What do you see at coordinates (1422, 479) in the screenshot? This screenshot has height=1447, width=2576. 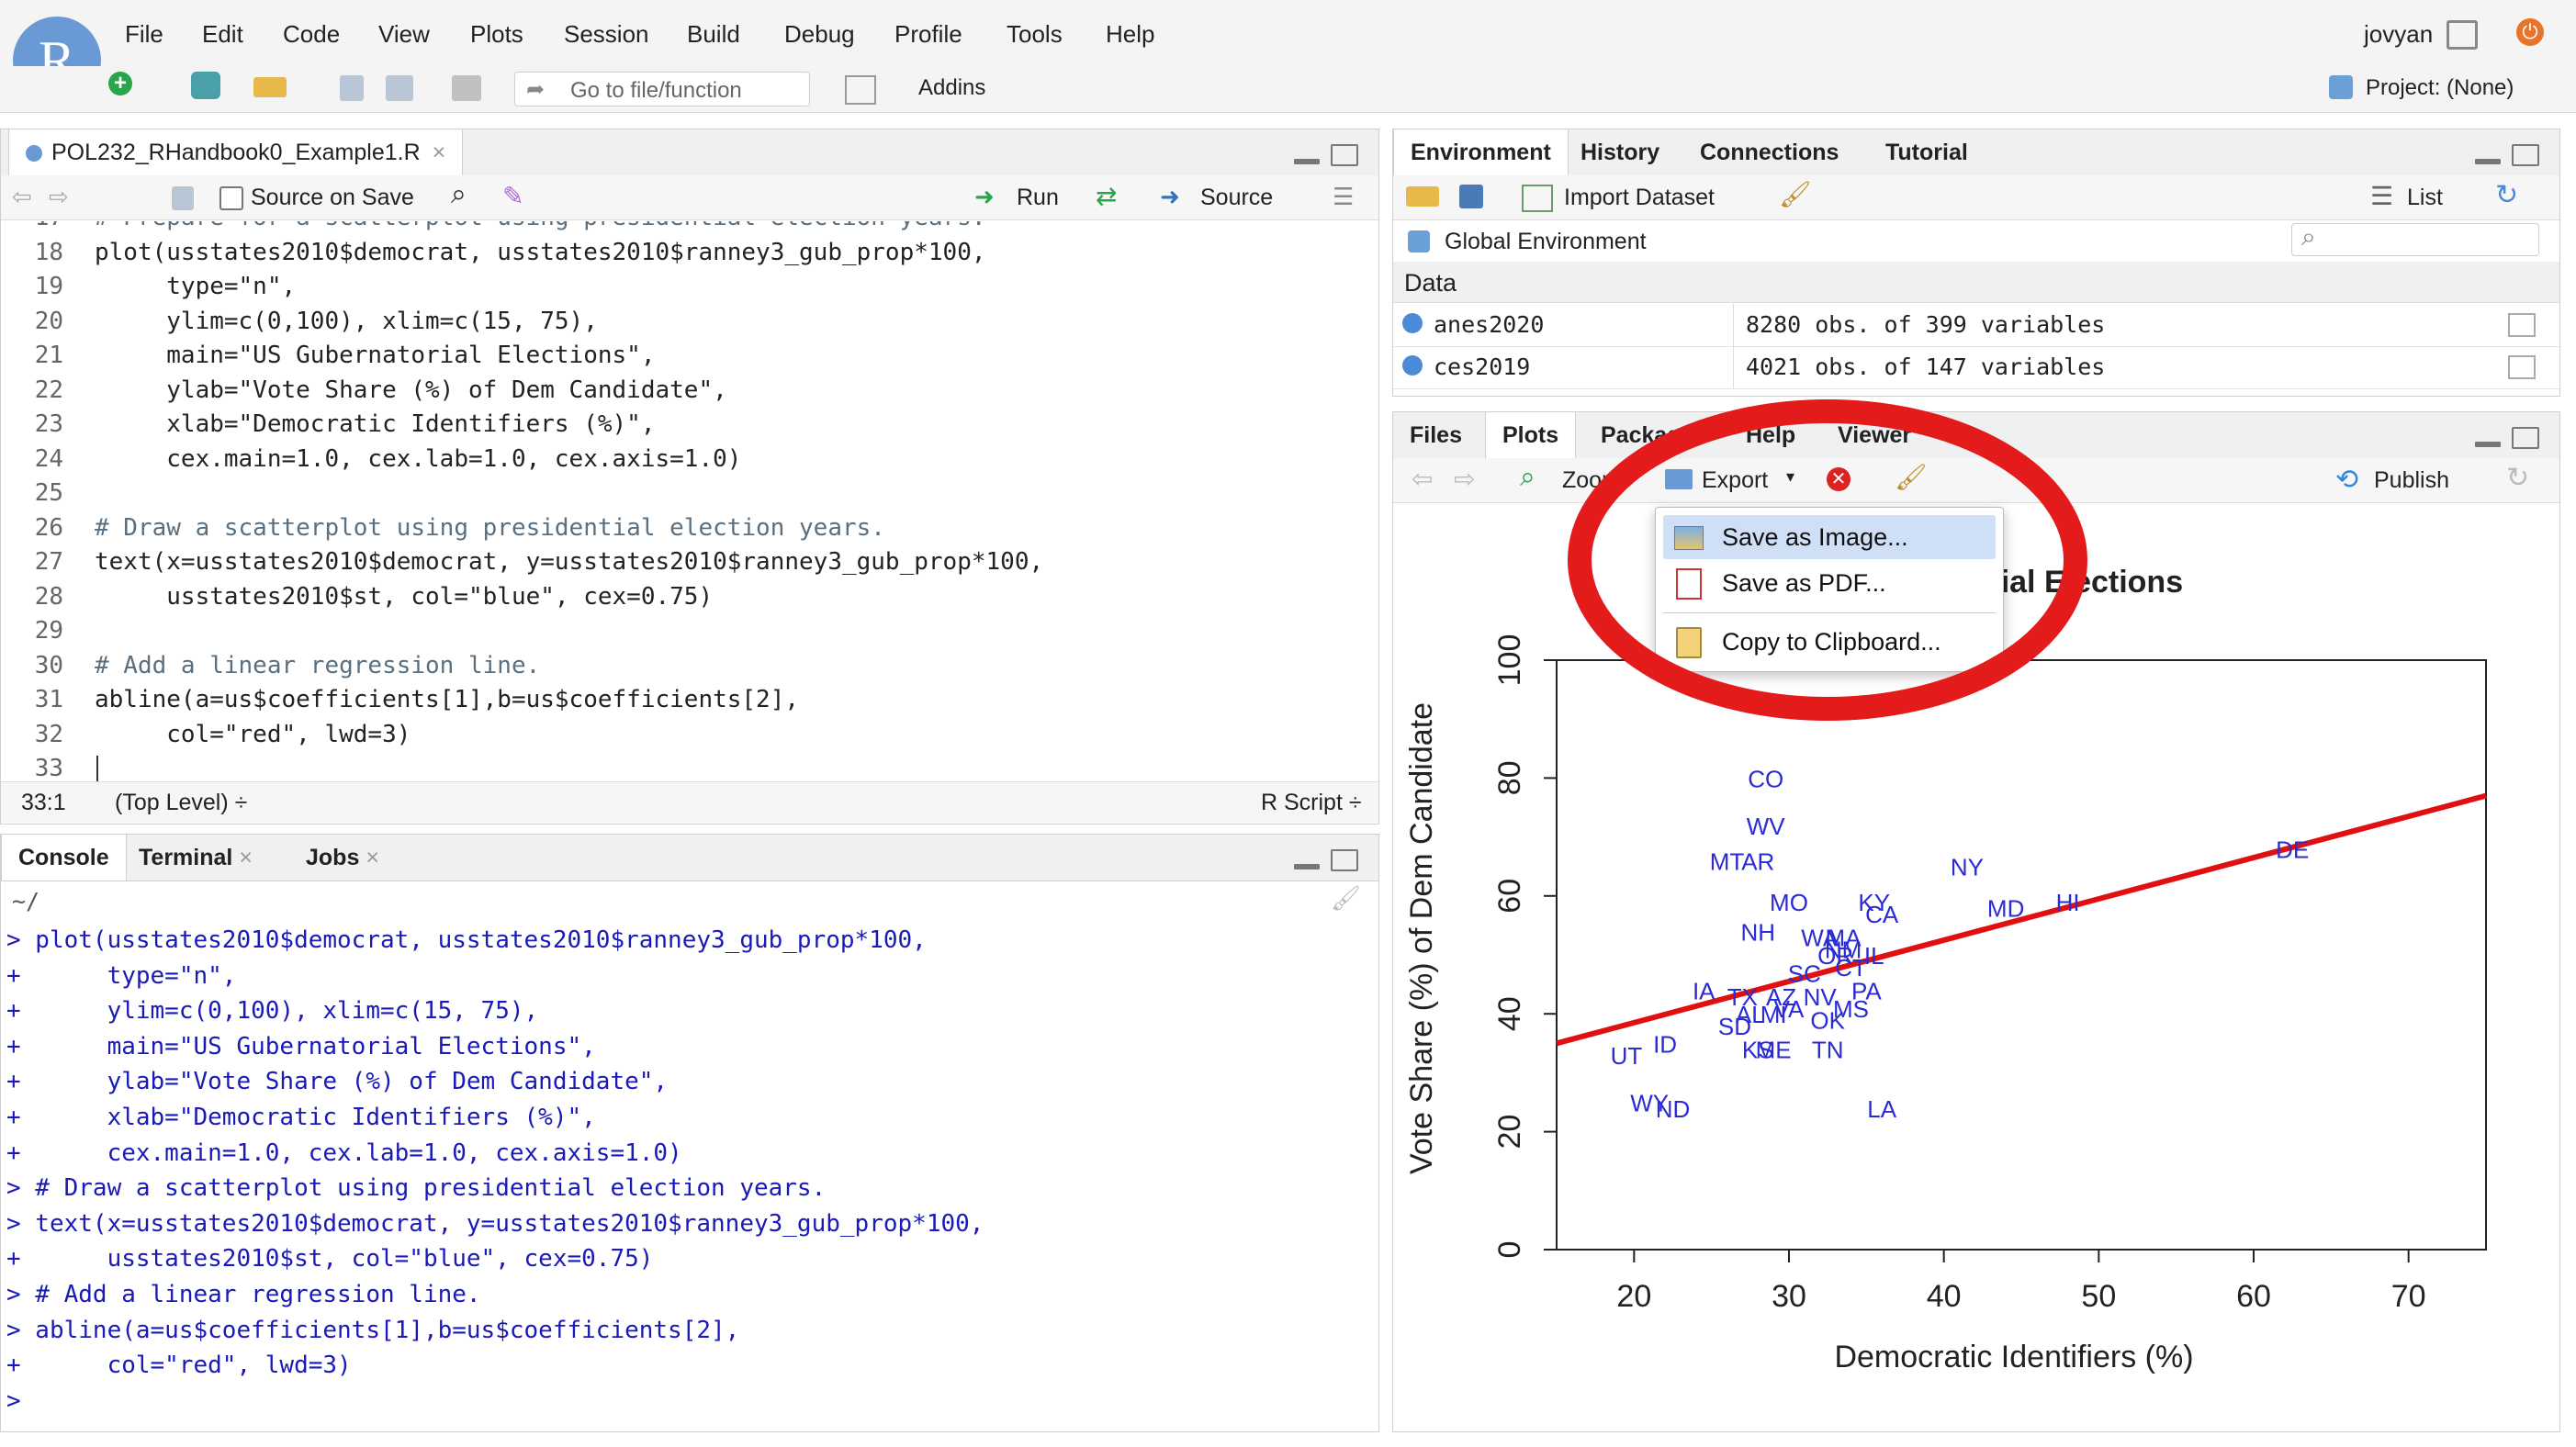 I see `prev-plot-icon: ⇦` at bounding box center [1422, 479].